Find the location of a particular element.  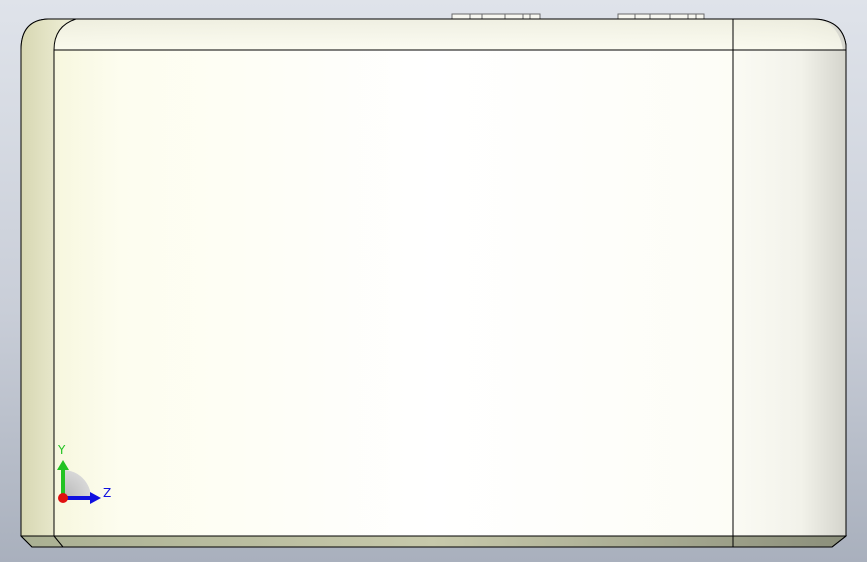

y-axis-label: Y is located at coordinates (62, 450).